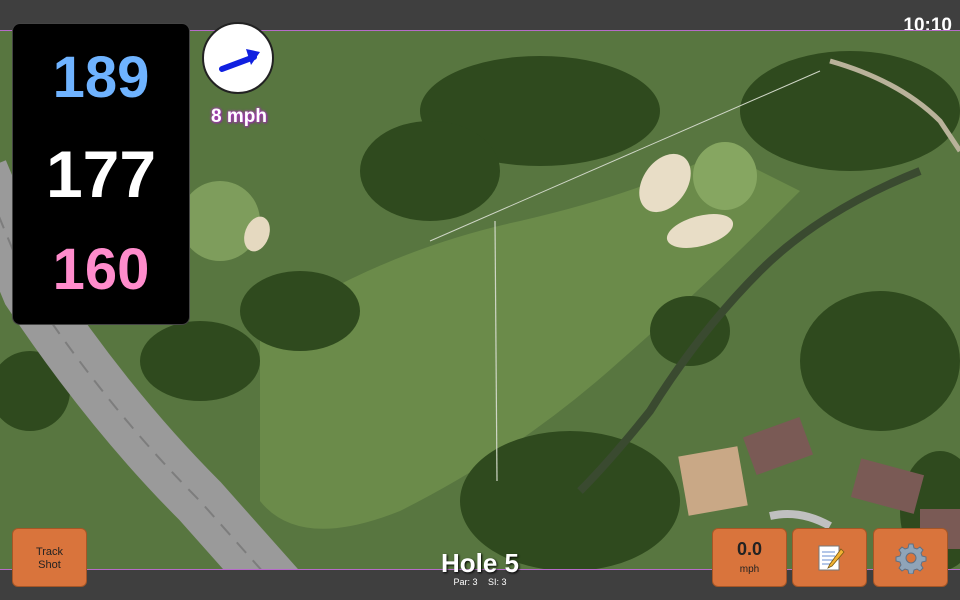 This screenshot has height=600, width=960. I want to click on distance-front: 160, so click(101, 269).